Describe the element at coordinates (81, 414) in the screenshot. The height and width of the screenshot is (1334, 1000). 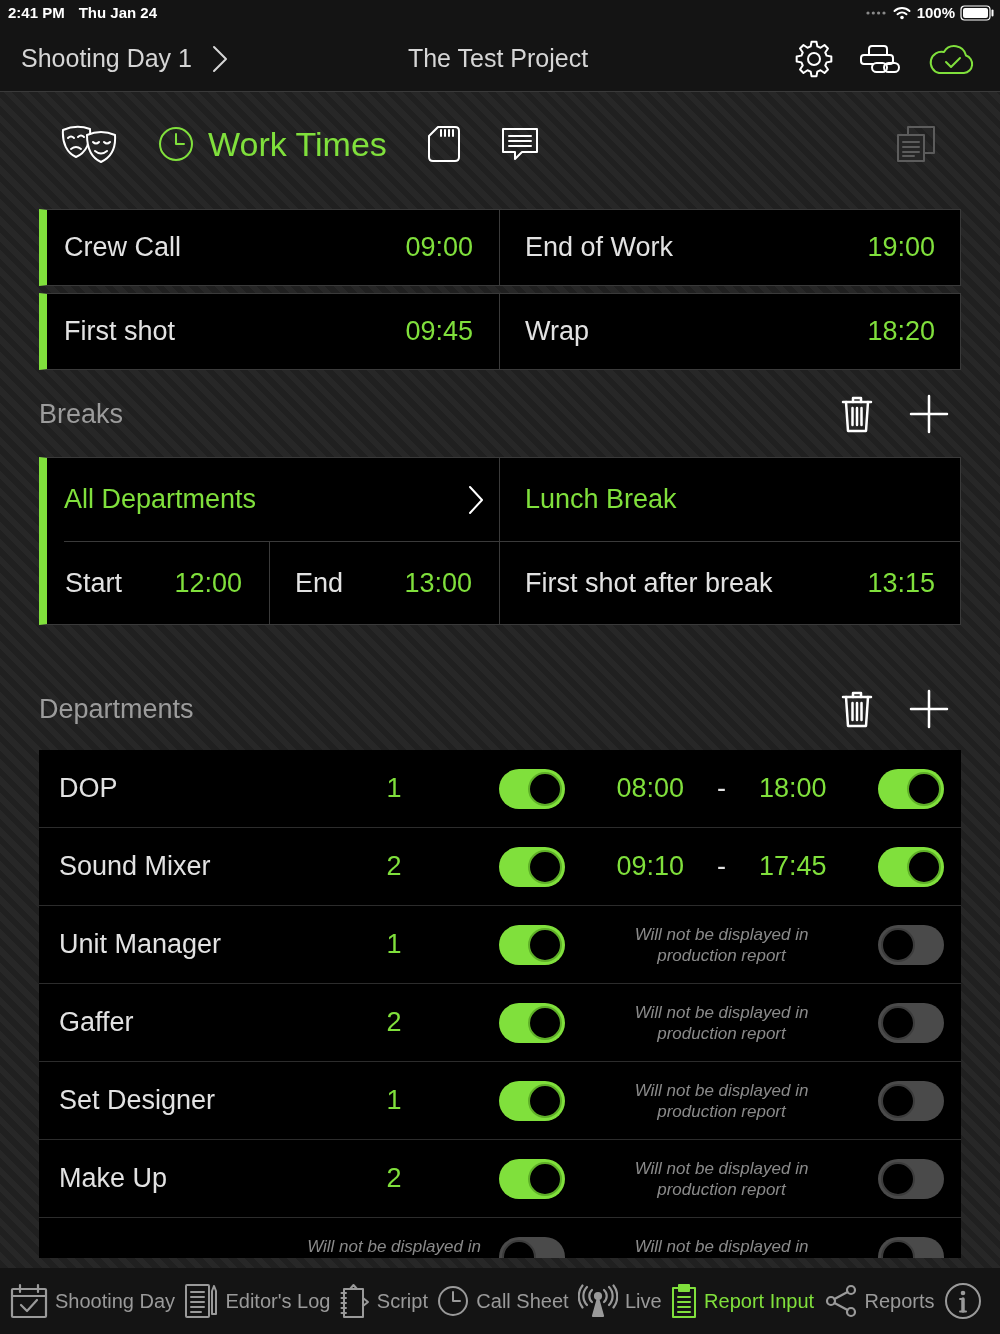
I see `section-title: Breaks` at that location.